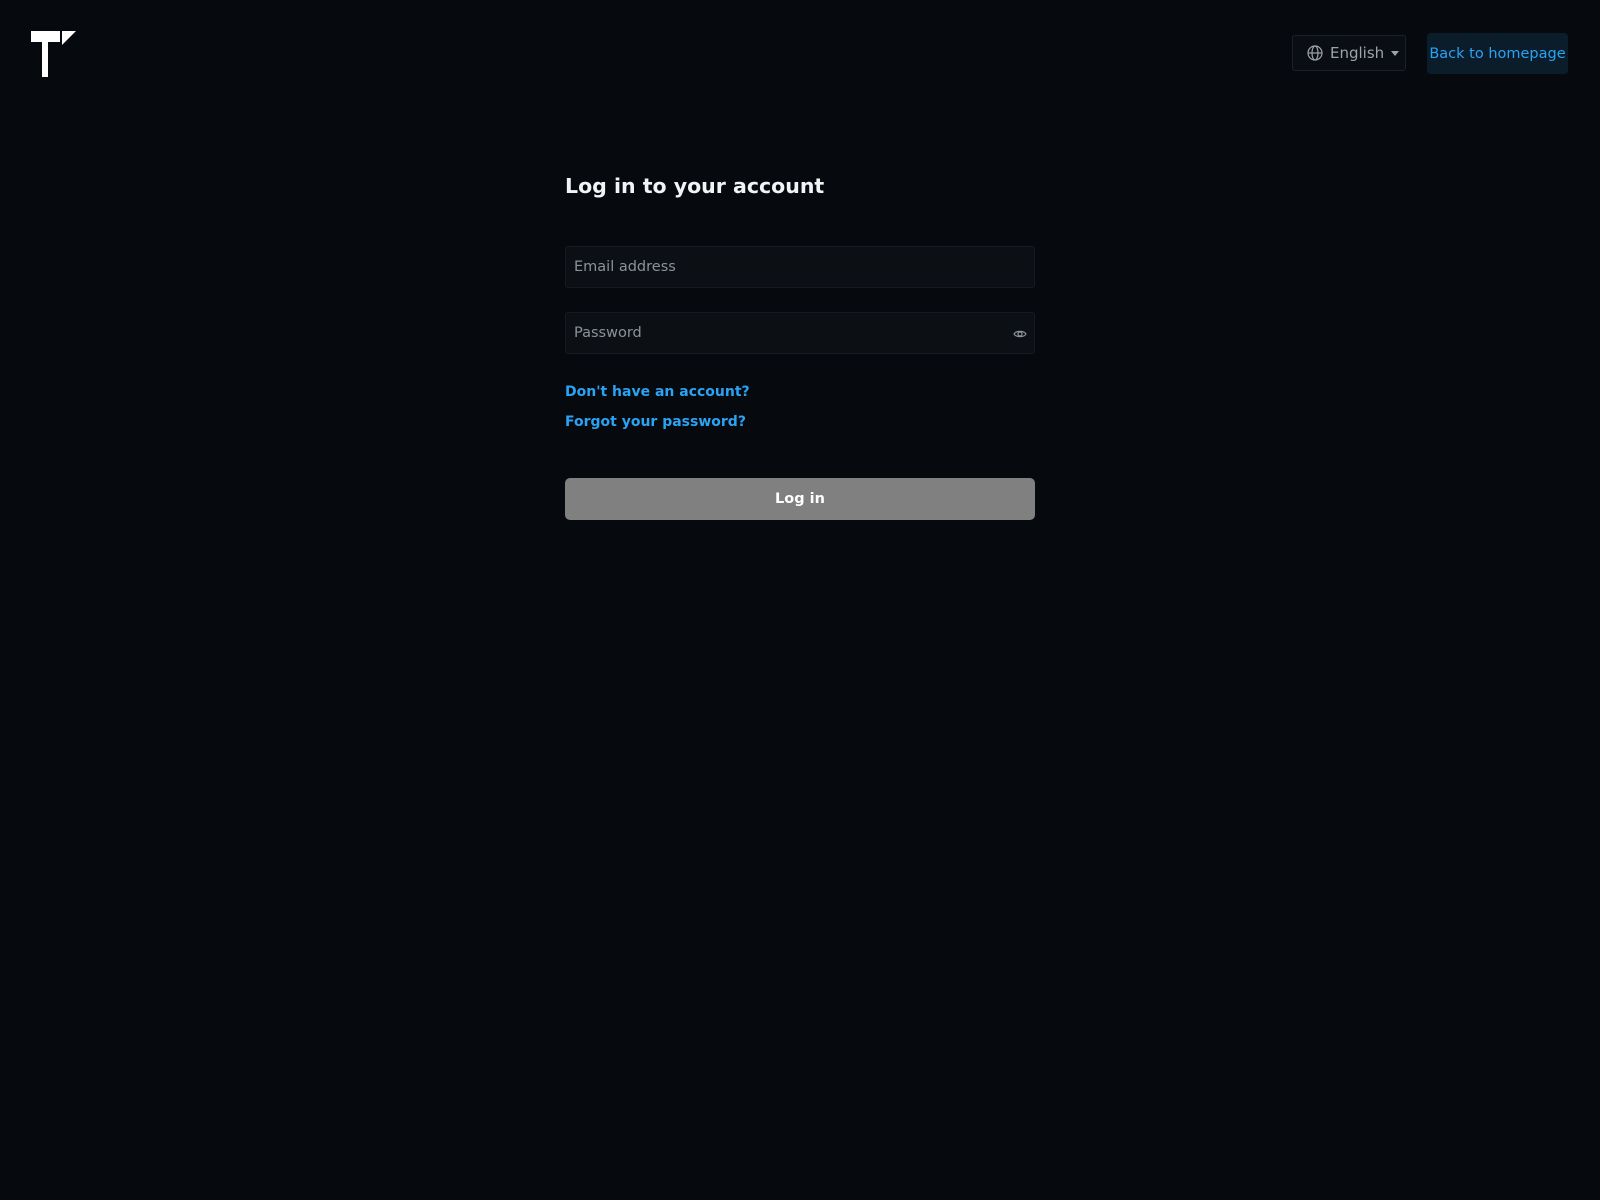 The height and width of the screenshot is (1200, 1600). What do you see at coordinates (655, 422) in the screenshot?
I see `forgot-password-link: Forgot your password?` at bounding box center [655, 422].